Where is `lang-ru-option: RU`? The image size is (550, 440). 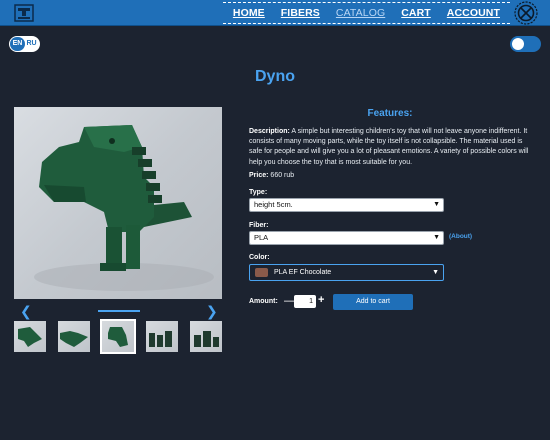 lang-ru-option: RU is located at coordinates (31, 44).